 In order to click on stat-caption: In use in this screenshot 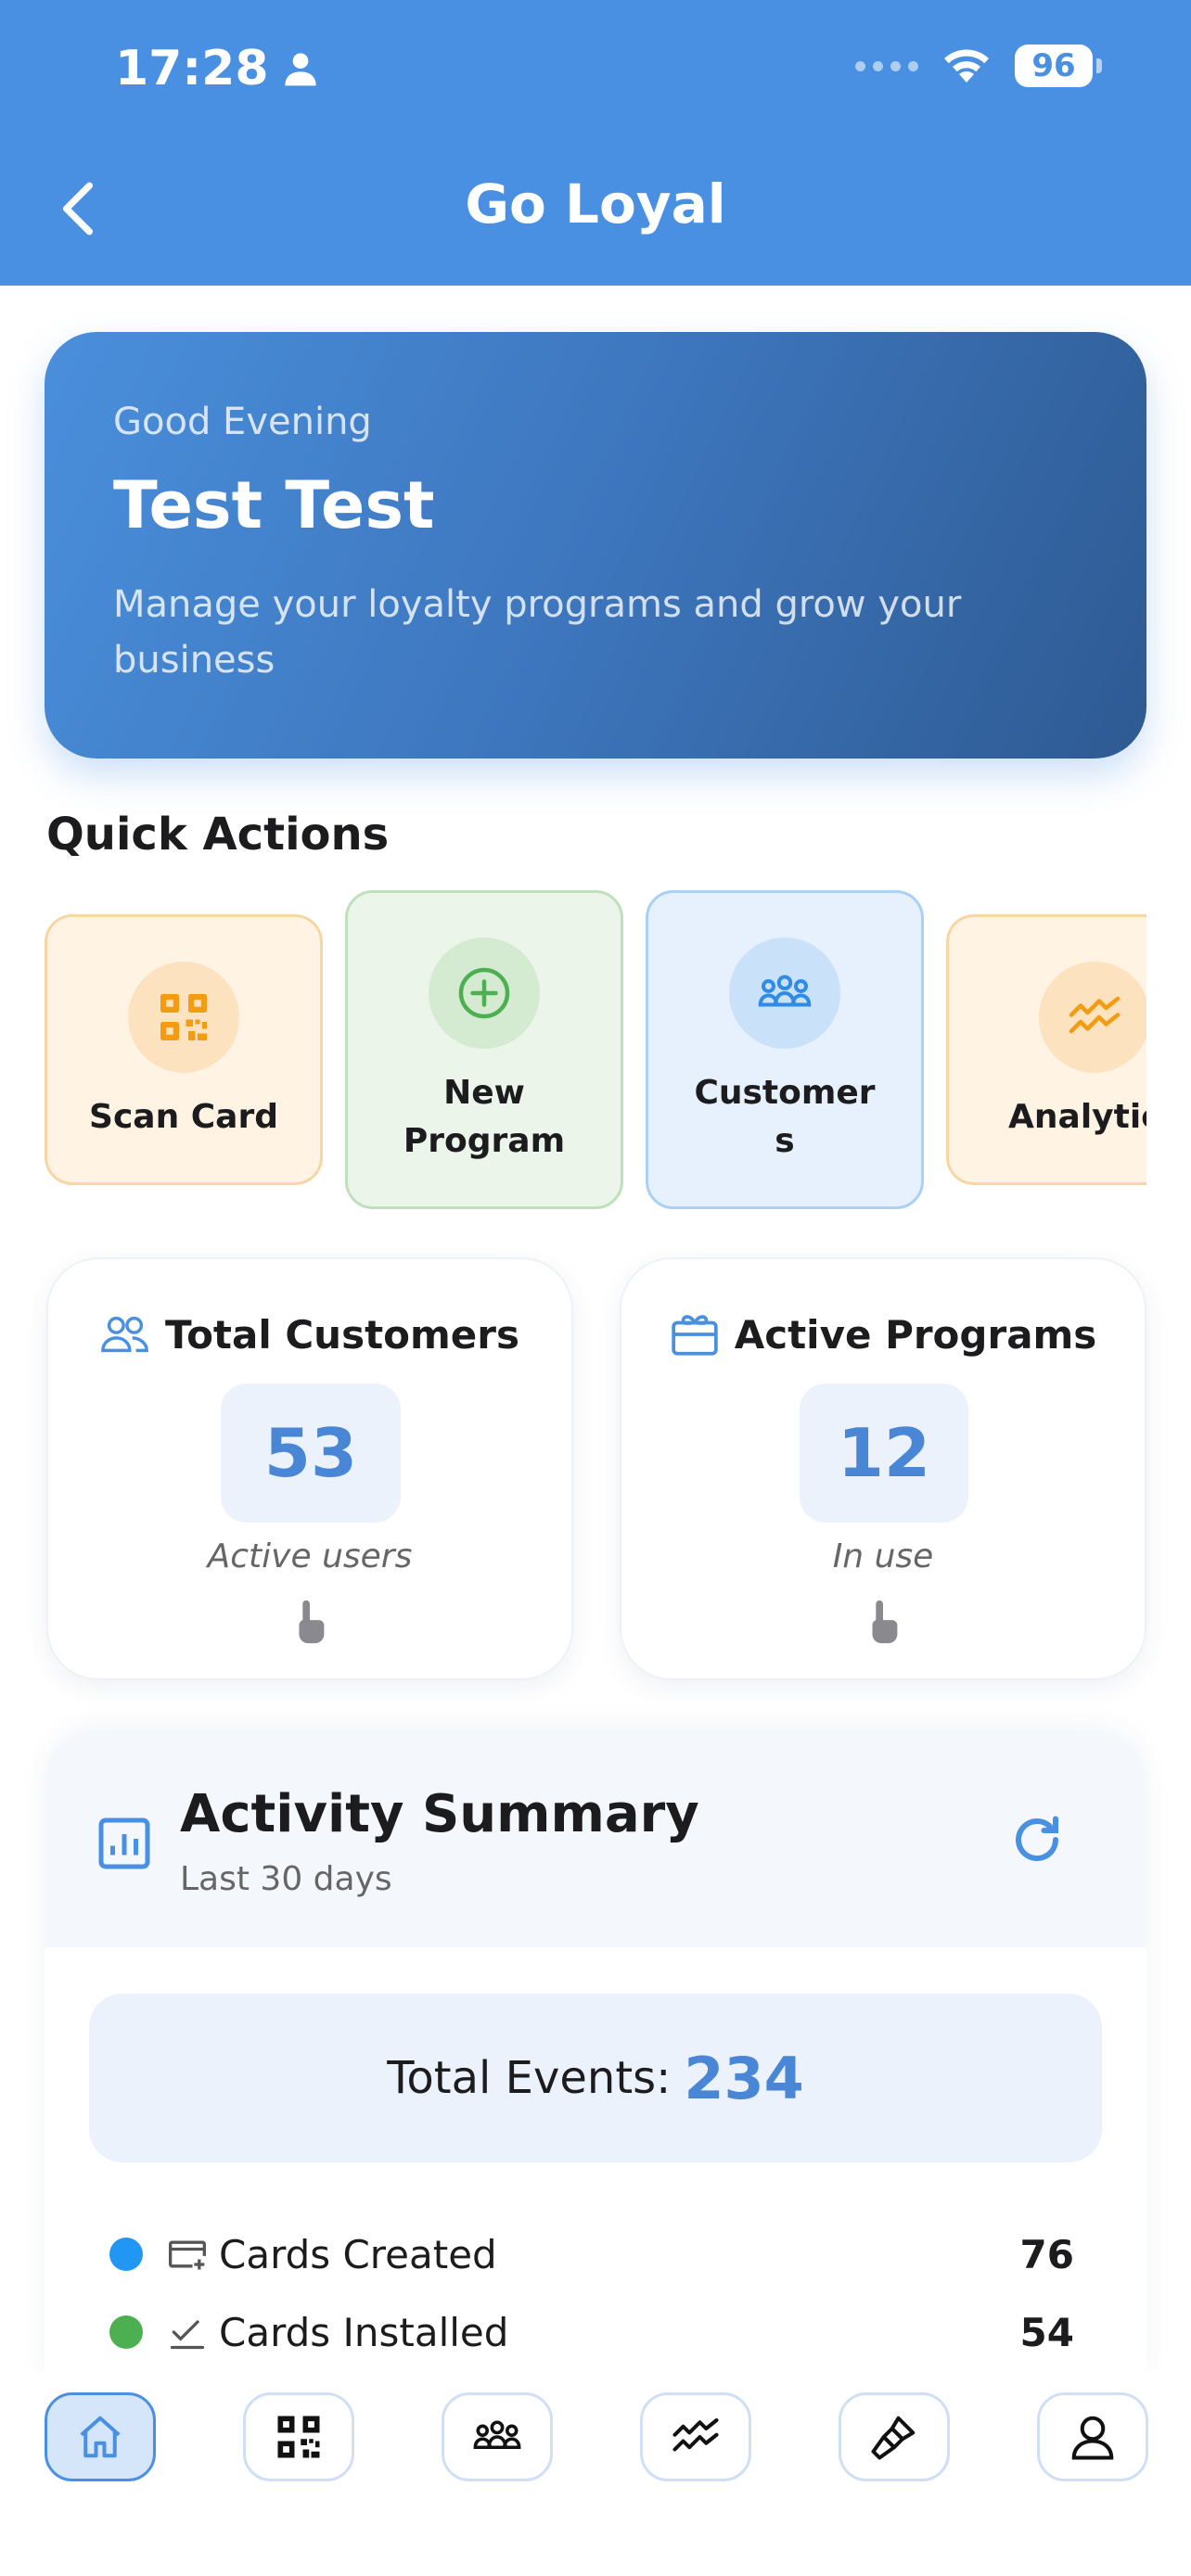, I will do `click(883, 1556)`.